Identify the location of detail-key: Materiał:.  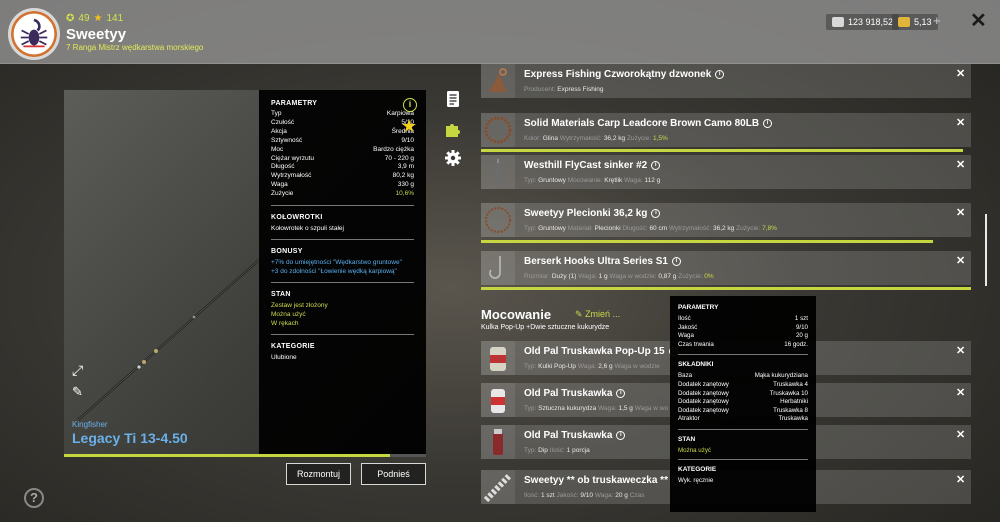
(580, 228).